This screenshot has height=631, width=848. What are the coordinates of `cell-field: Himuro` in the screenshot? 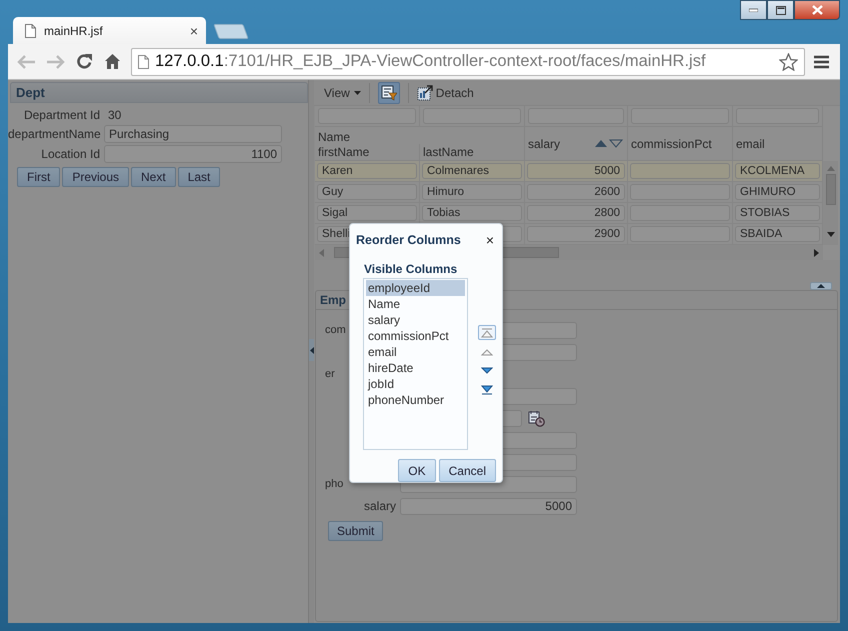 It's located at (472, 192).